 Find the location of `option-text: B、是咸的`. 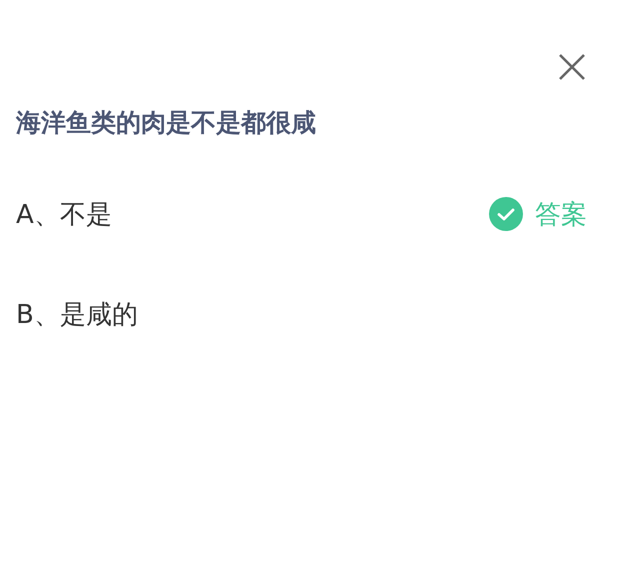

option-text: B、是咸的 is located at coordinates (77, 314).